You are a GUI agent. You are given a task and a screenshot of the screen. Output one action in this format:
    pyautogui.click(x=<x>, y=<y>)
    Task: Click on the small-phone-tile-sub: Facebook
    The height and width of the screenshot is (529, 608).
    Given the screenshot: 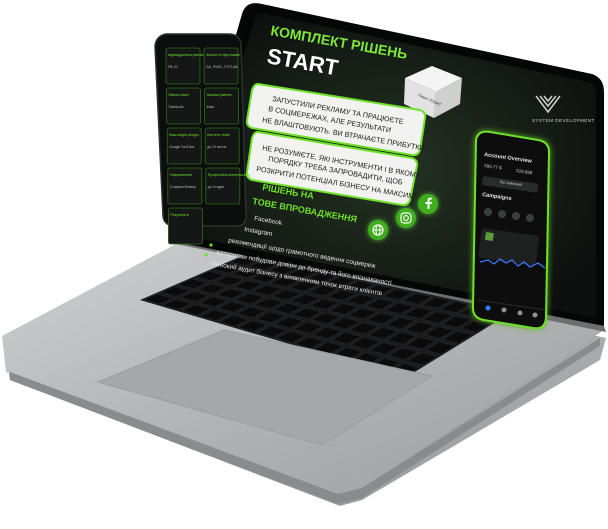 What is the action you would take?
    pyautogui.click(x=176, y=107)
    